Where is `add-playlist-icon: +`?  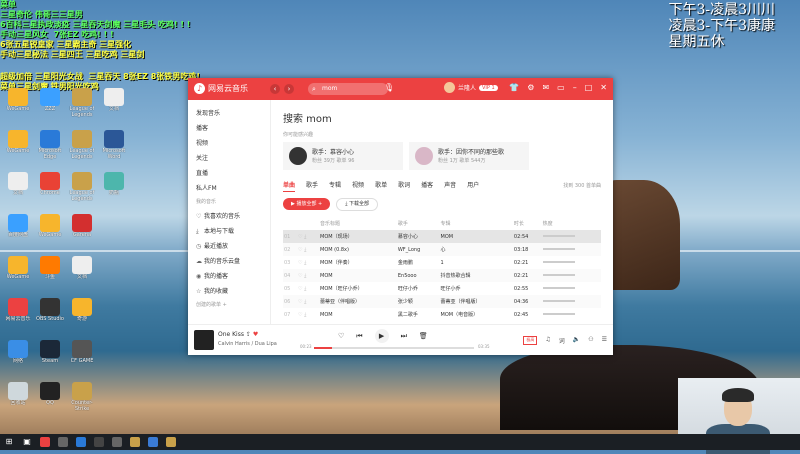 add-playlist-icon: + is located at coordinates (225, 305).